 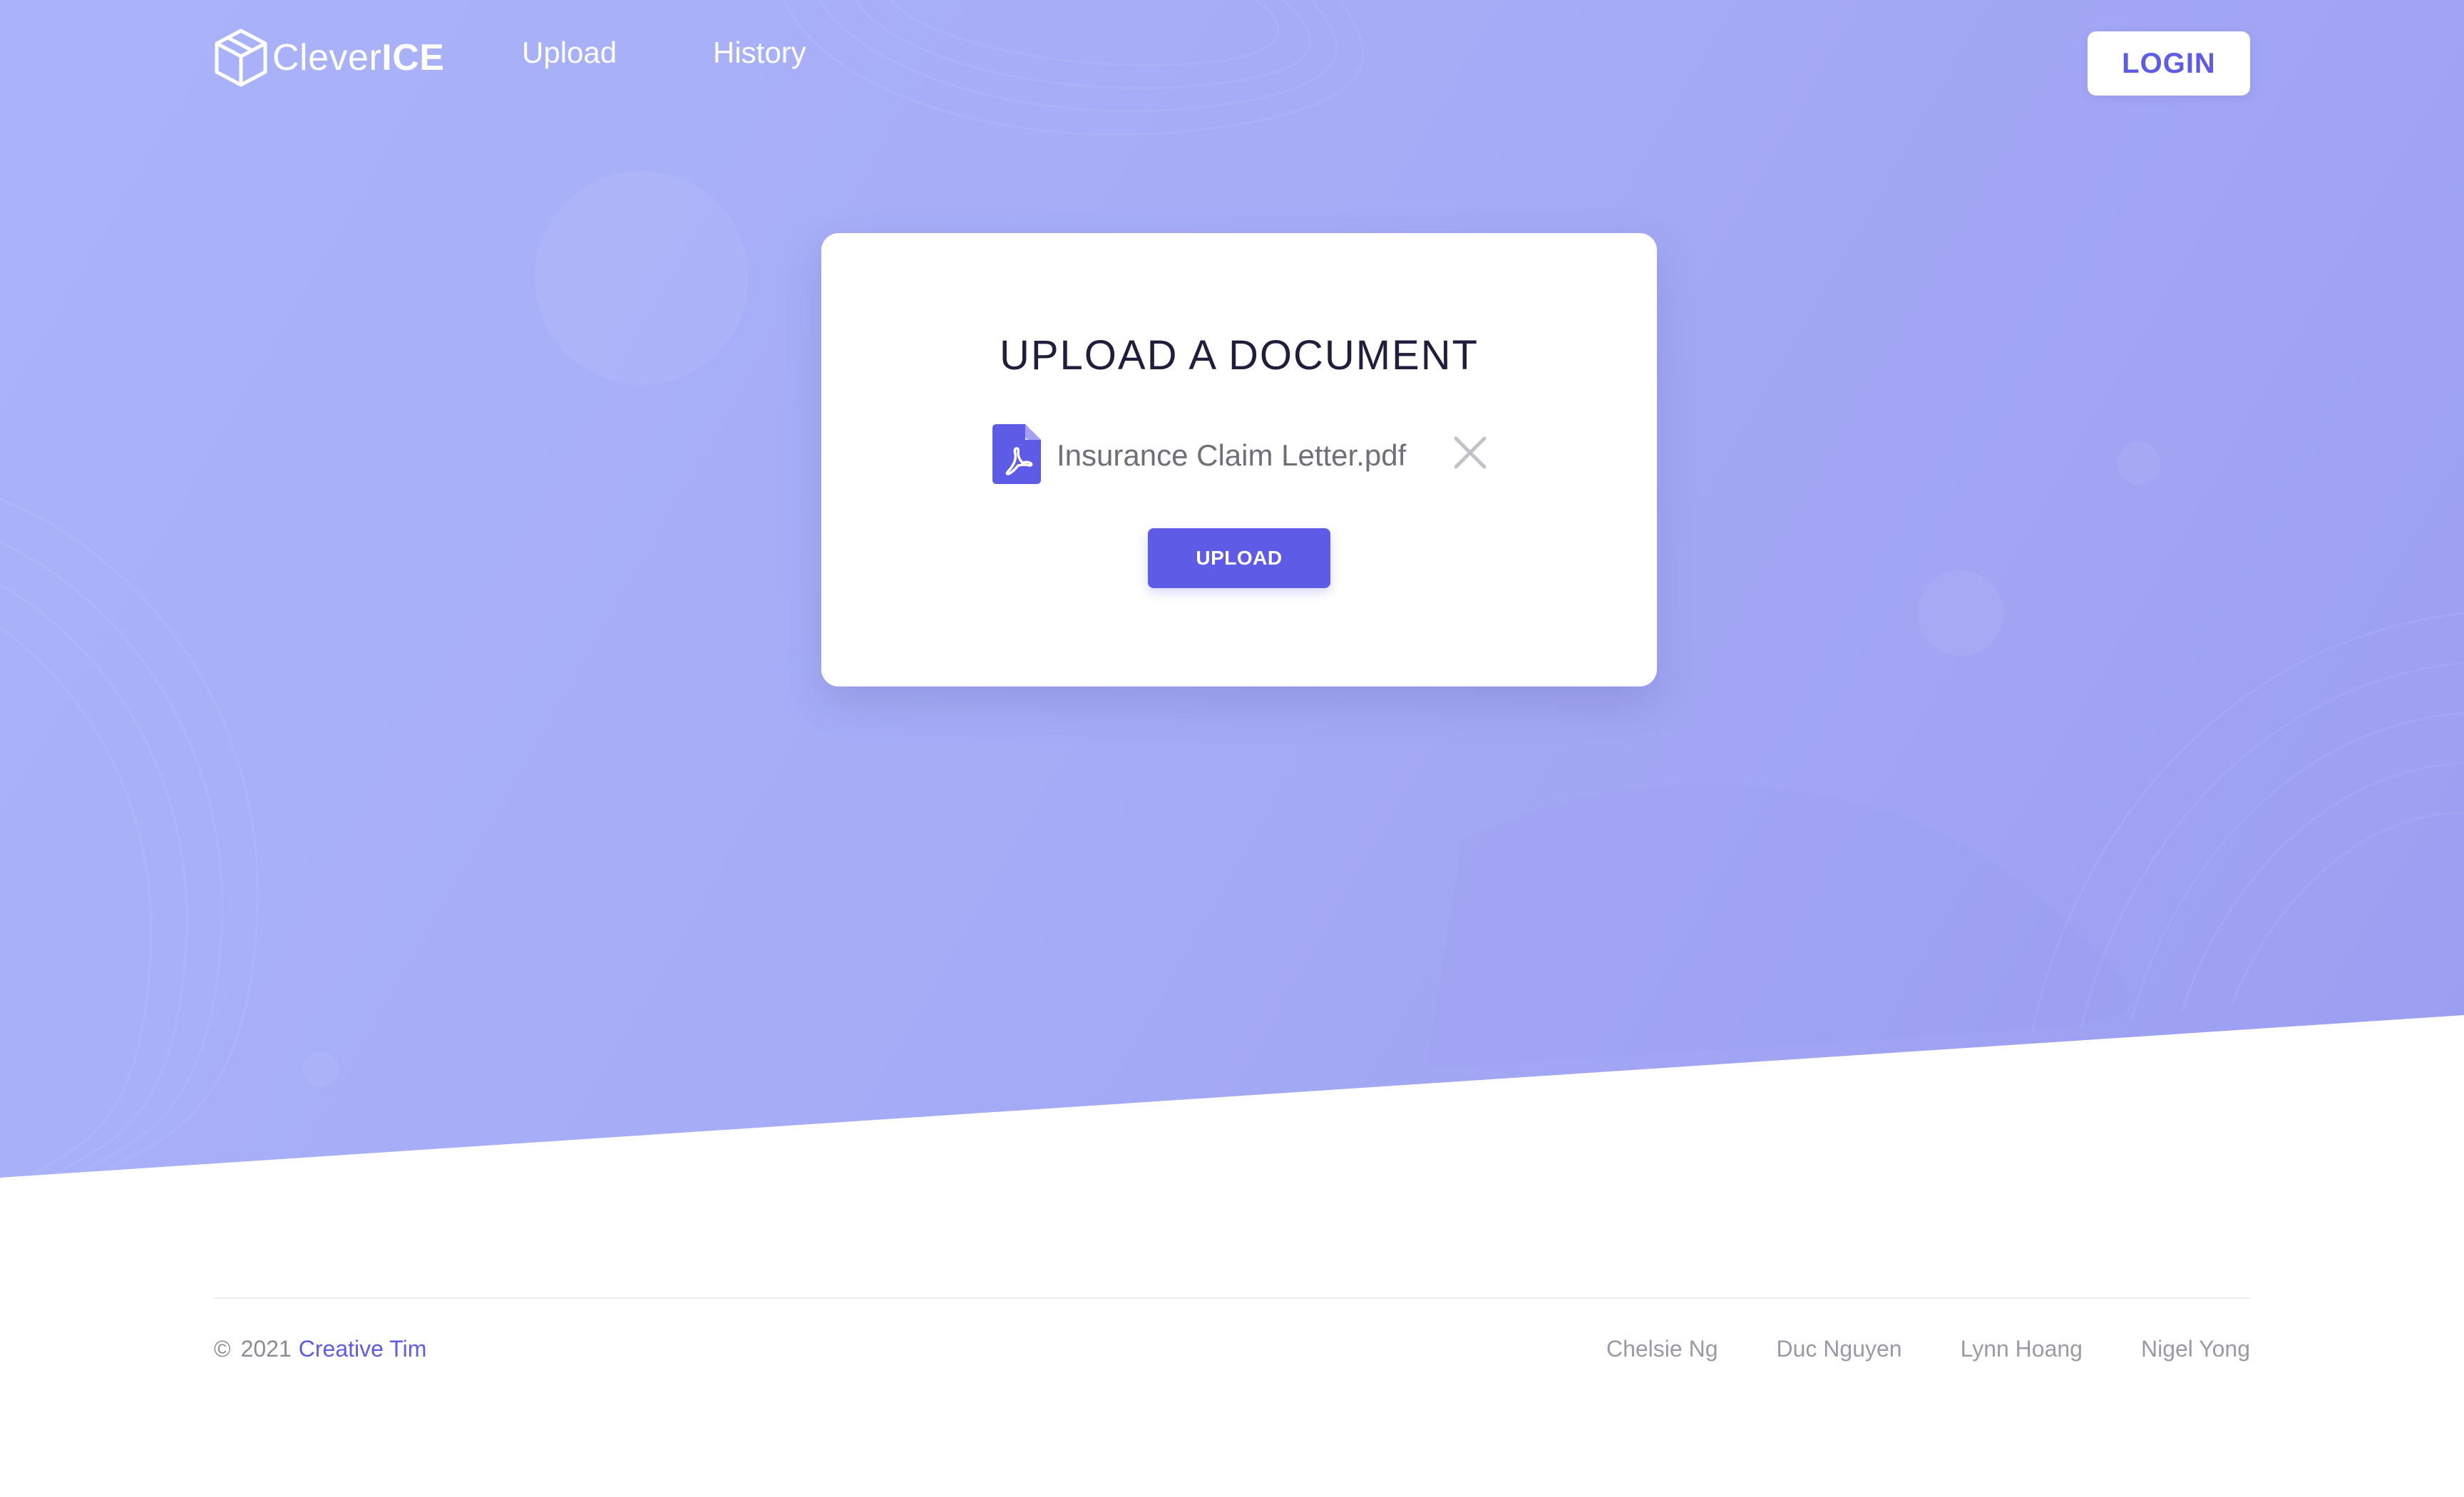 I want to click on file-name: Insurance Claim Letter.pdf, so click(x=1232, y=455).